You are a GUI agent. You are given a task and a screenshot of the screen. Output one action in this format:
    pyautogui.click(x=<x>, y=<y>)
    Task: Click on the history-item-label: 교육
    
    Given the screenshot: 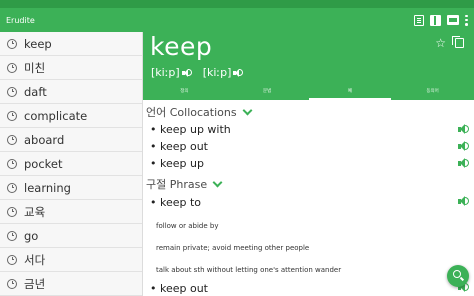 What is the action you would take?
    pyautogui.click(x=35, y=211)
    